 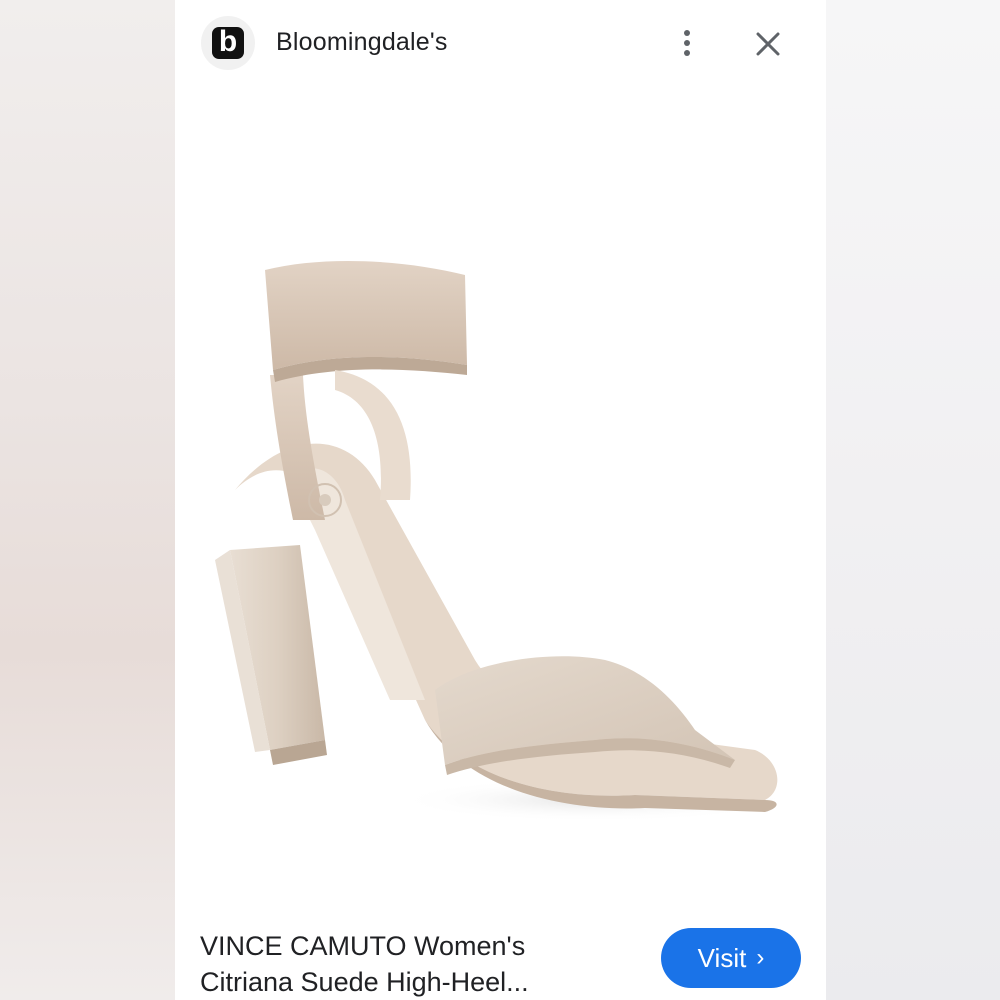 What do you see at coordinates (363, 946) in the screenshot?
I see `product-title-line-1: VINCE CAMUTO Women's` at bounding box center [363, 946].